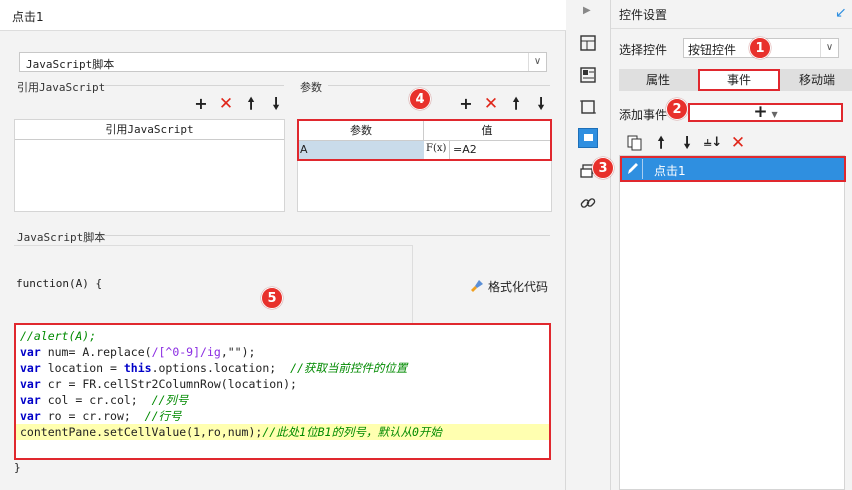 The height and width of the screenshot is (490, 852). I want to click on script-type-select: JavaScript脚本 ∨, so click(283, 62).